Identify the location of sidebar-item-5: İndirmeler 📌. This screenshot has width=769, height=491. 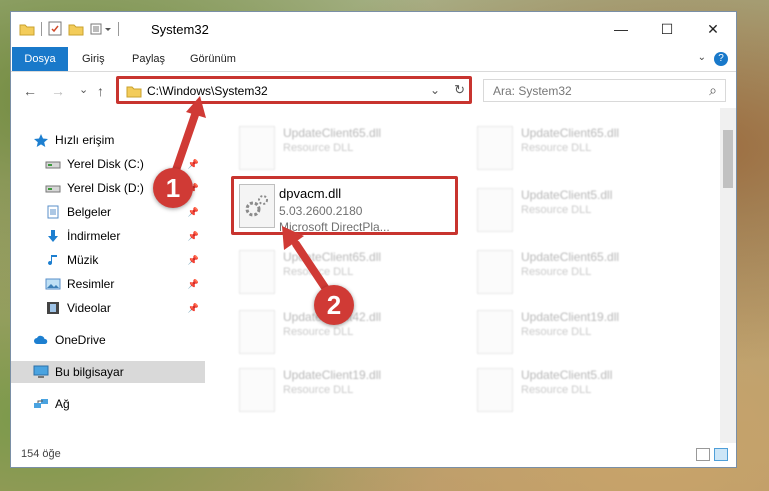
(108, 236).